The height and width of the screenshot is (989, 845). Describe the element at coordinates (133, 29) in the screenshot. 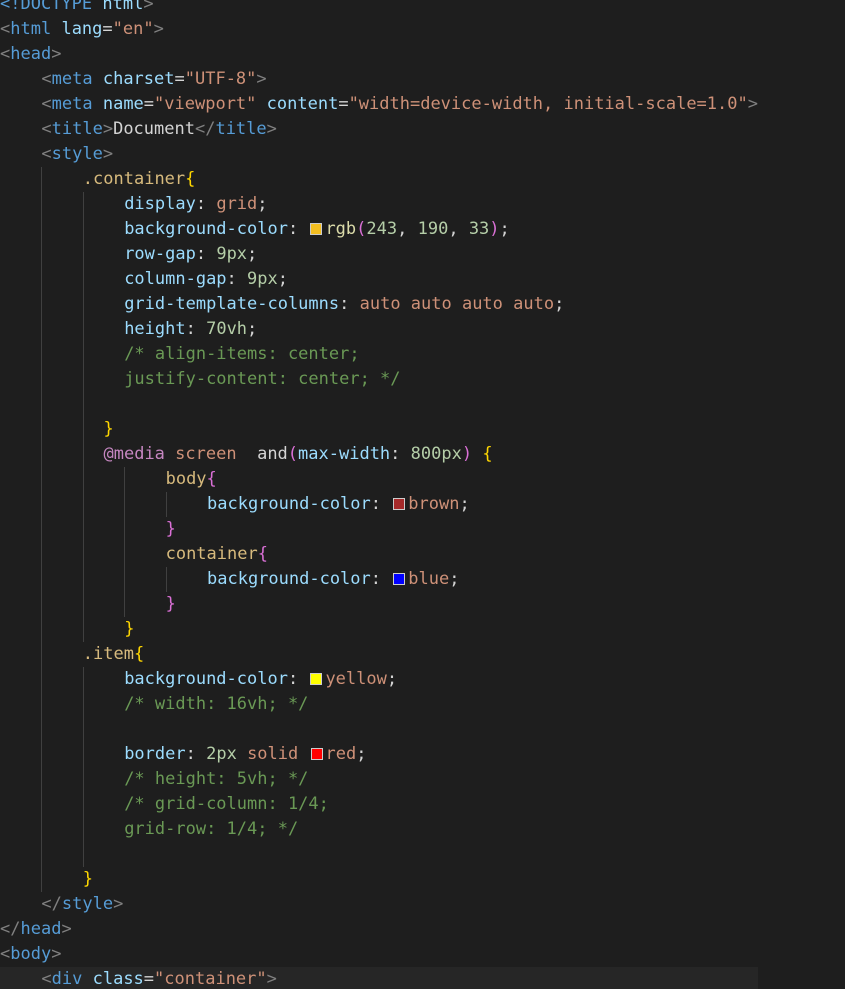

I see `code-token: "en"` at that location.